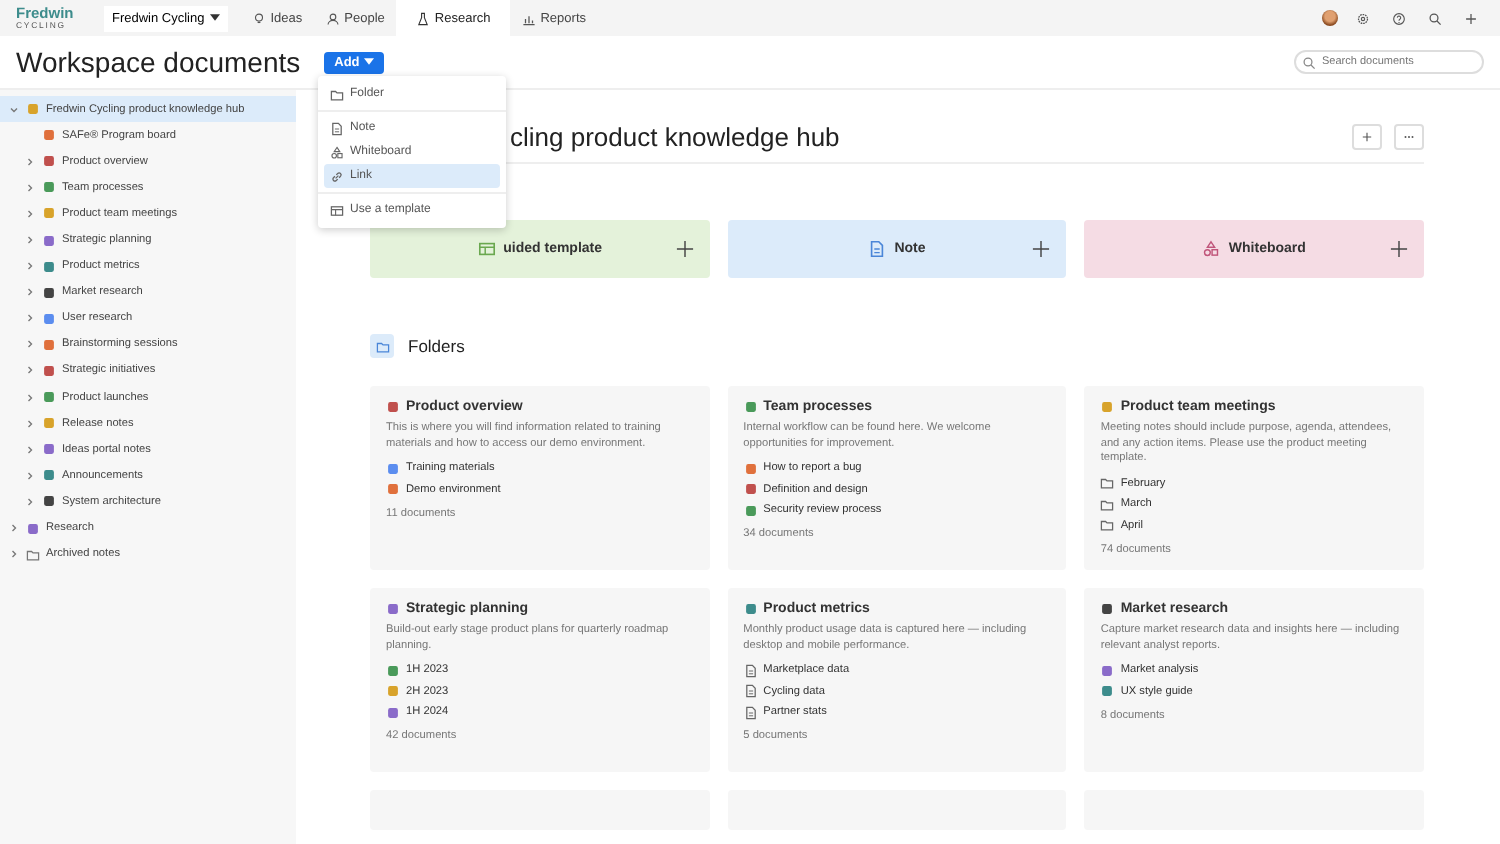 This screenshot has width=1500, height=844. What do you see at coordinates (675, 136) in the screenshot?
I see `hub-title: cling product knowledge hub` at bounding box center [675, 136].